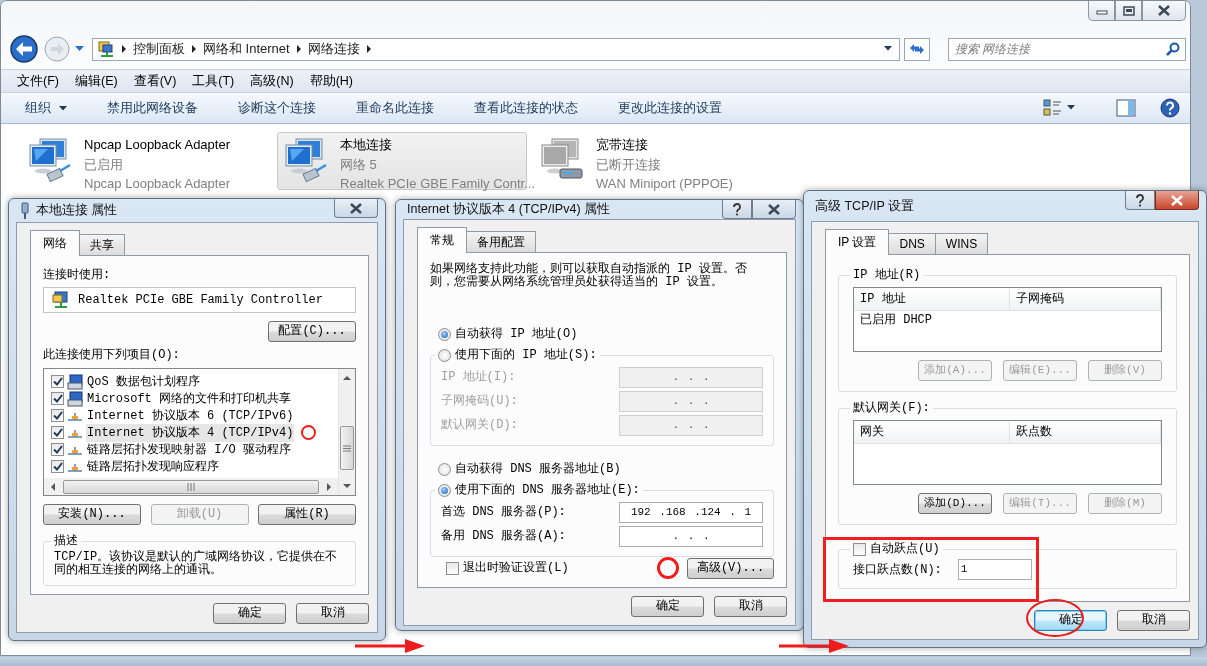 This screenshot has width=1207, height=666. I want to click on column-header: 子网掩码, so click(1085, 299).